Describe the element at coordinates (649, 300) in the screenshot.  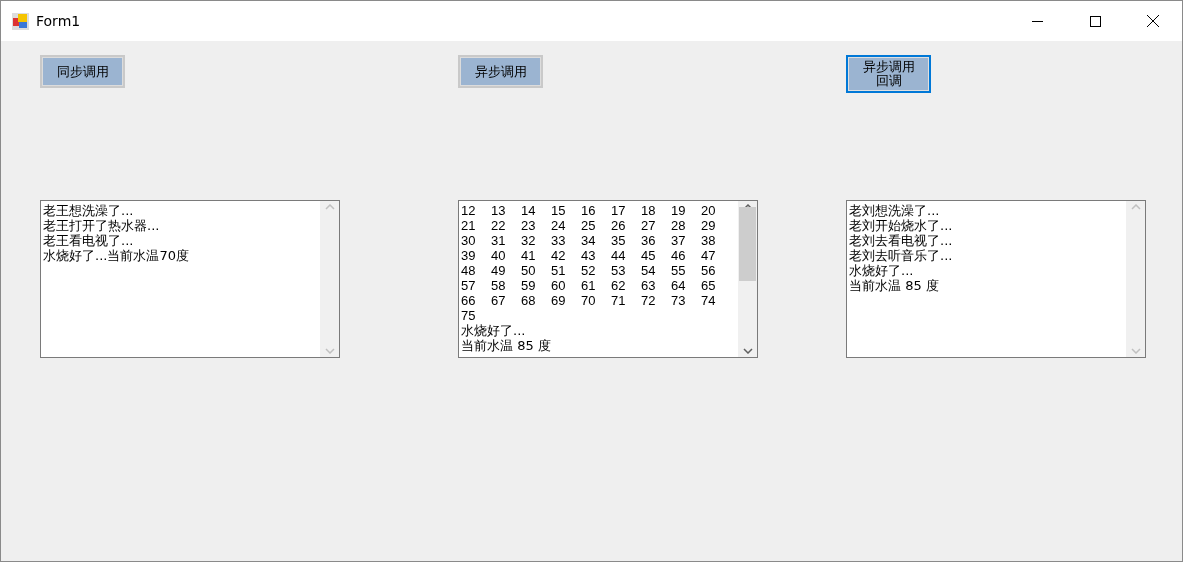
I see `number-text: 72` at that location.